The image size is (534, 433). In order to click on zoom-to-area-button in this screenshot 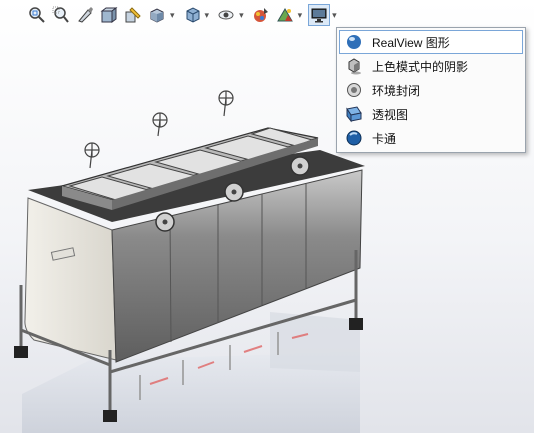, I will do `click(61, 15)`.